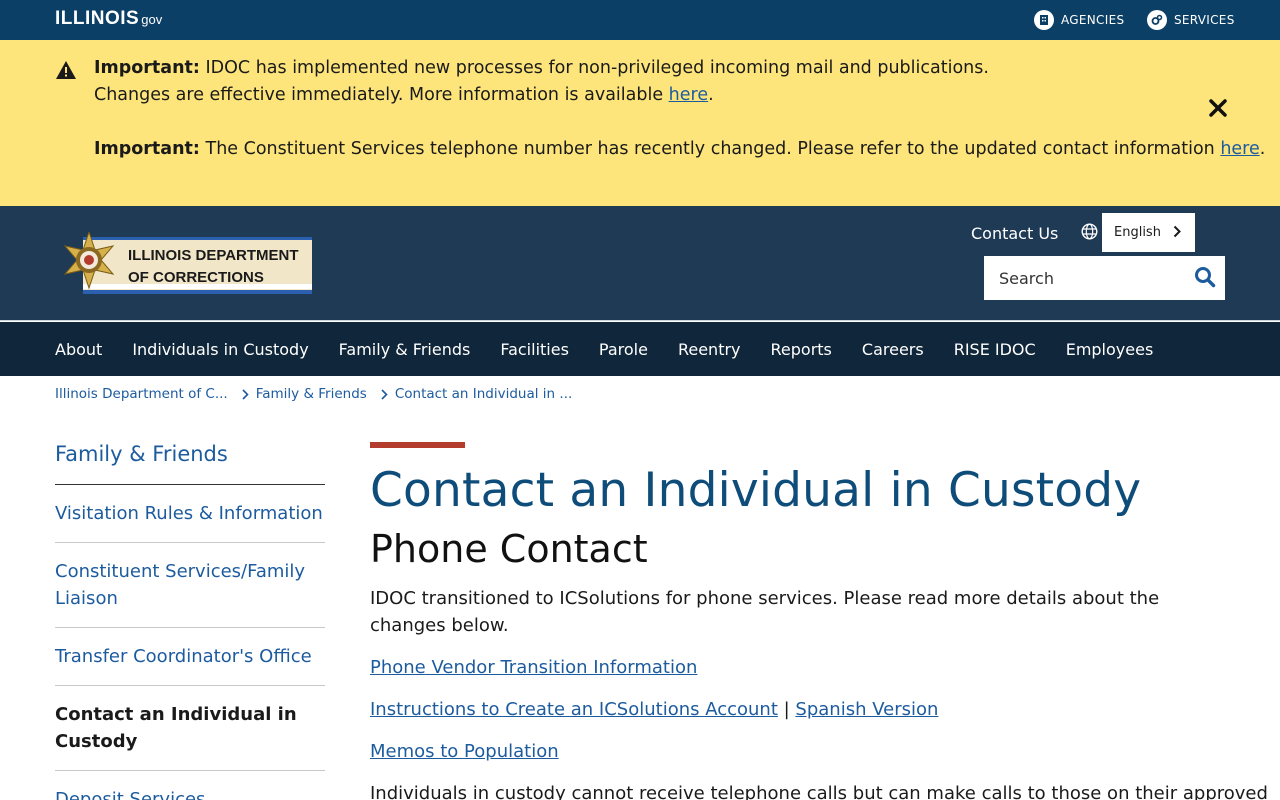 Image resolution: width=1280 pixels, height=800 pixels. Describe the element at coordinates (1093, 20) in the screenshot. I see `agencies-label: AGENCIES` at that location.